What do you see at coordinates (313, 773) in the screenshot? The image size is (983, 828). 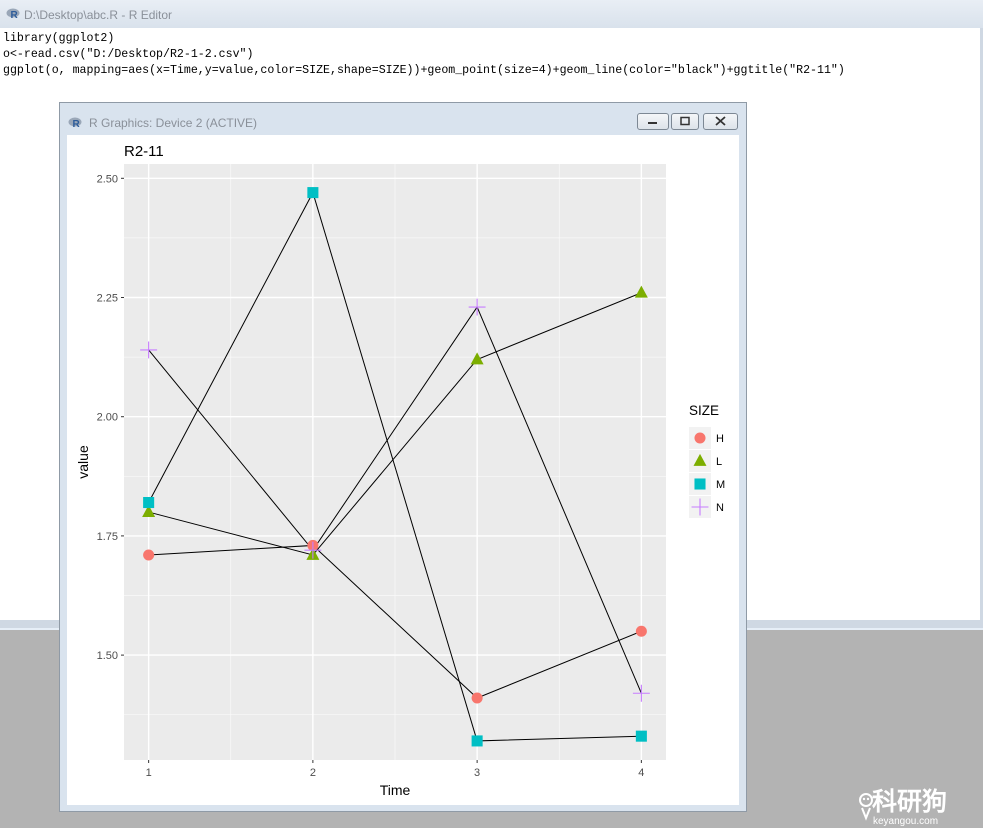 I see `x-tick-label: 2` at bounding box center [313, 773].